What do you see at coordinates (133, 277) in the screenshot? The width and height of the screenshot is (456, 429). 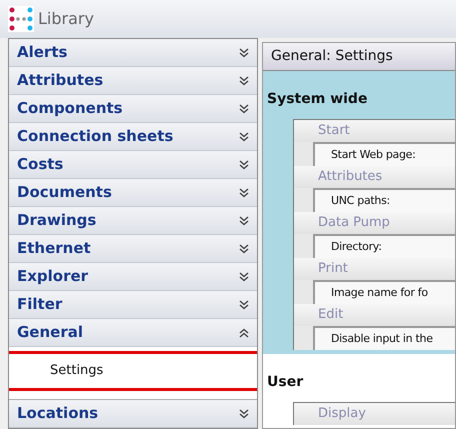 I see `accordion-header: Explorer` at bounding box center [133, 277].